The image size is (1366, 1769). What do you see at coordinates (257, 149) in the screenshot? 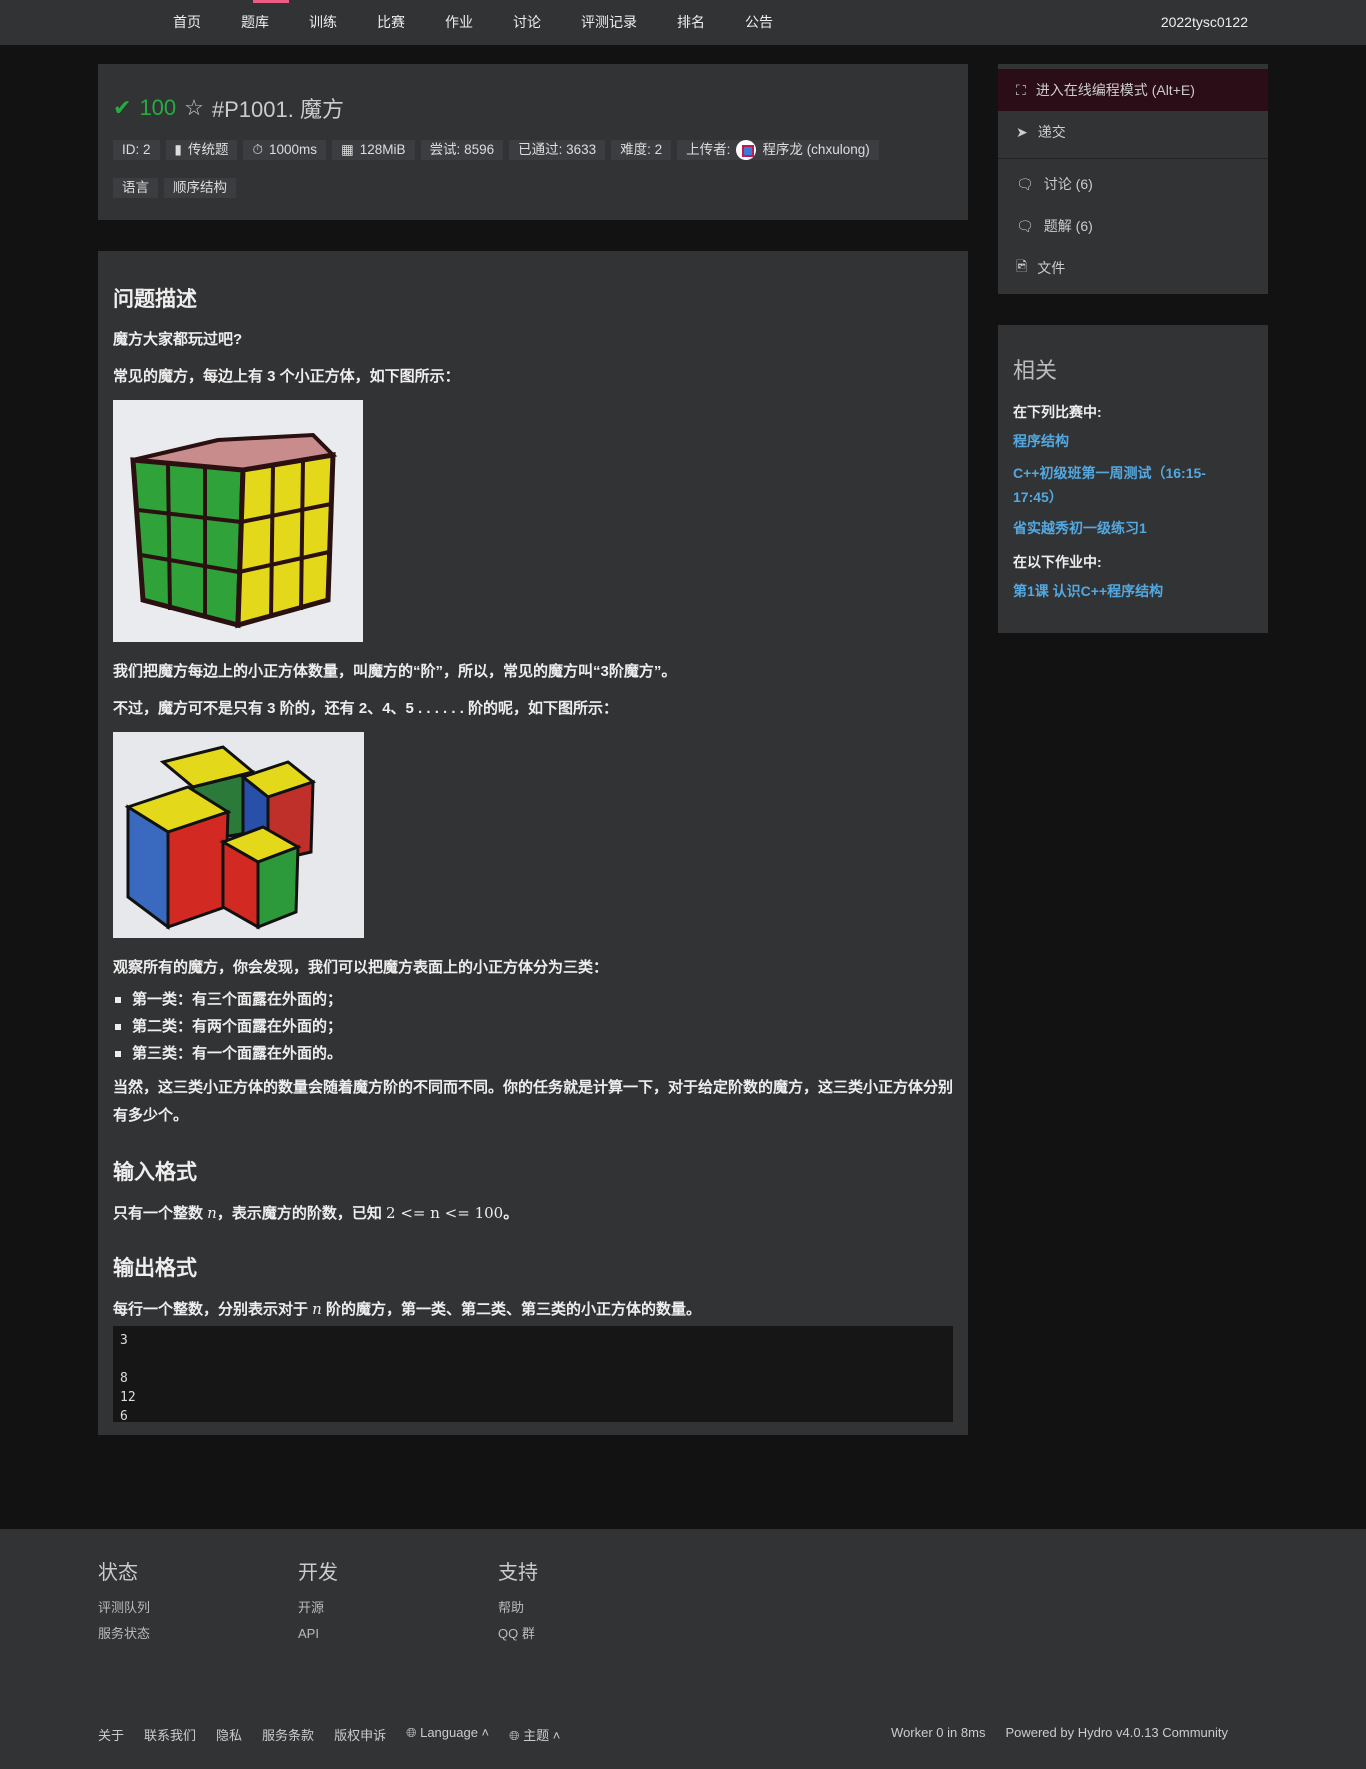
I see `stopwatch-icon: ⏱` at bounding box center [257, 149].